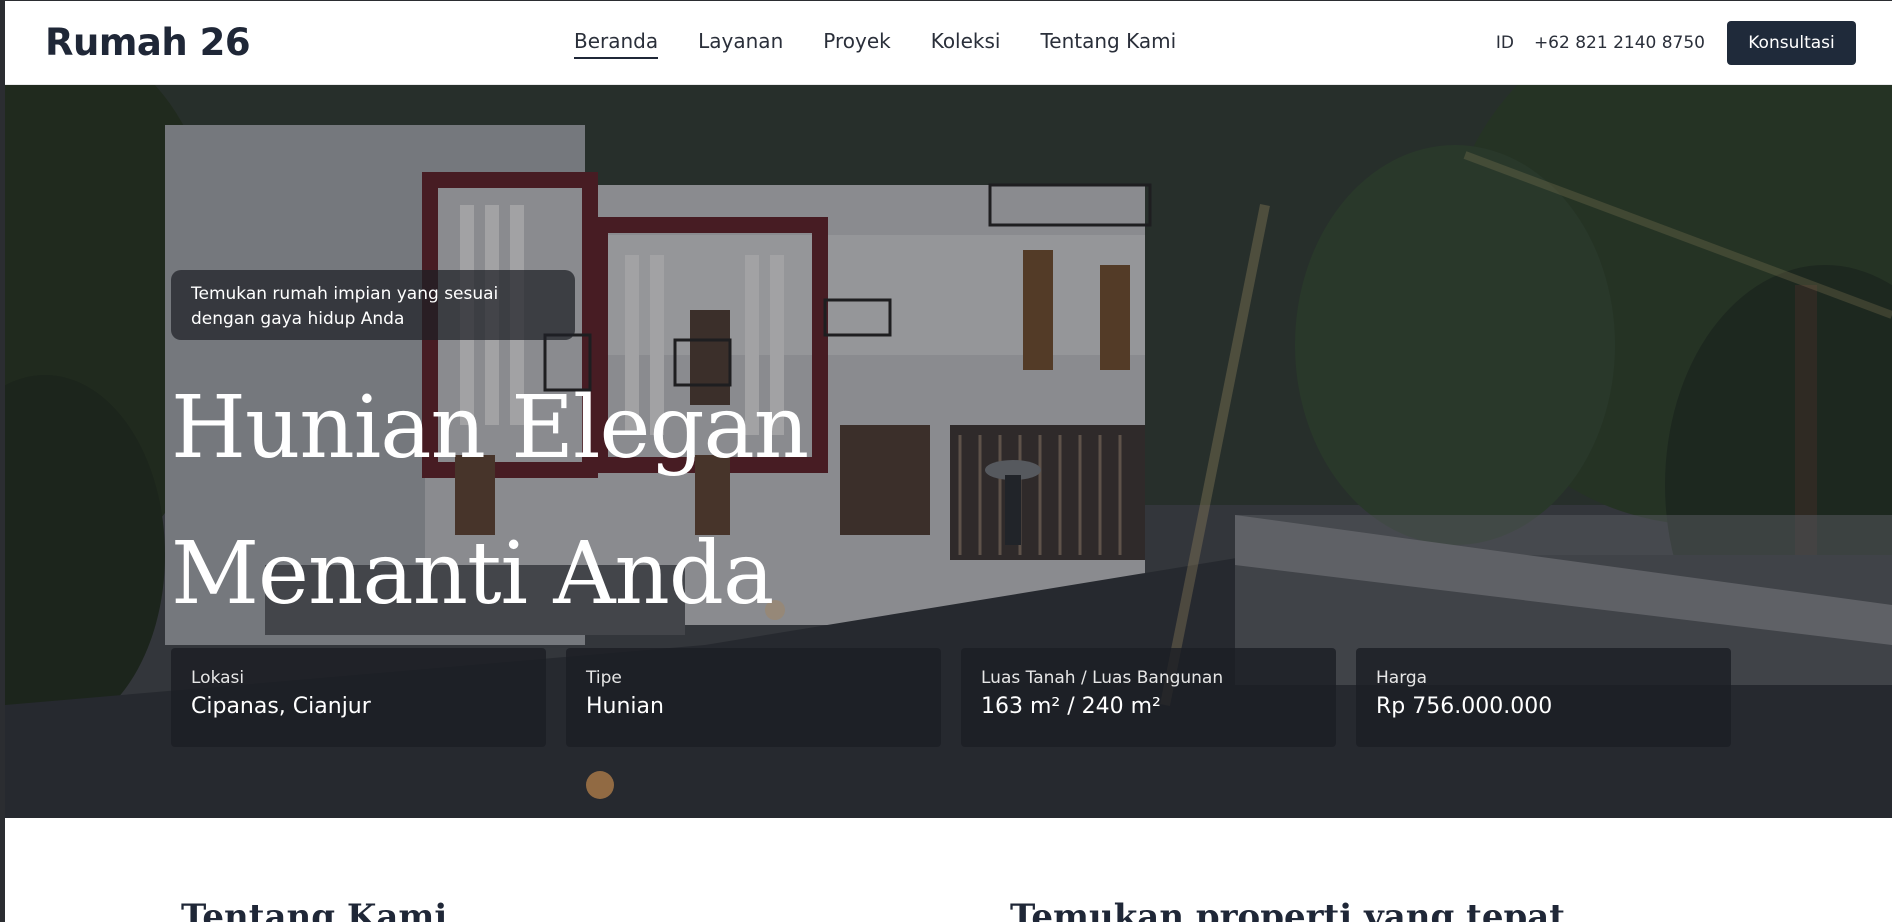  Describe the element at coordinates (490, 501) in the screenshot. I see `hero-headline: Hunian Elegan Menanti Anda` at that location.